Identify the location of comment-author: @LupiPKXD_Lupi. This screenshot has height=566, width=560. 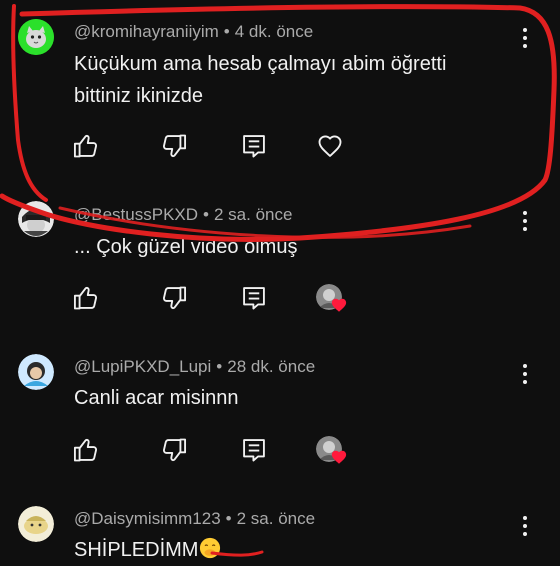
(142, 366).